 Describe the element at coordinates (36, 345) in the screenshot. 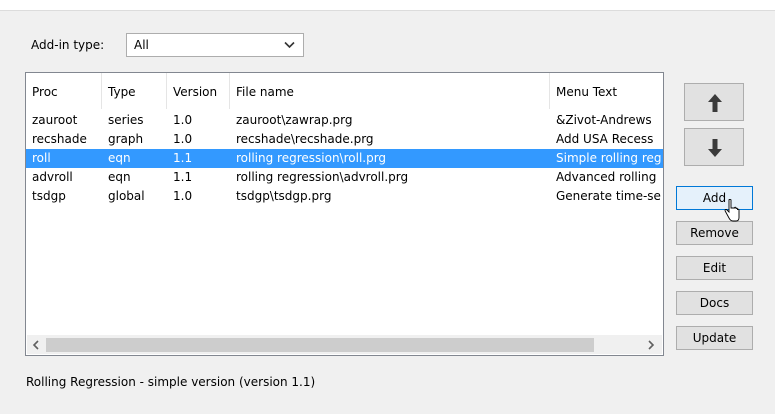

I see `scroll-left-icon` at that location.